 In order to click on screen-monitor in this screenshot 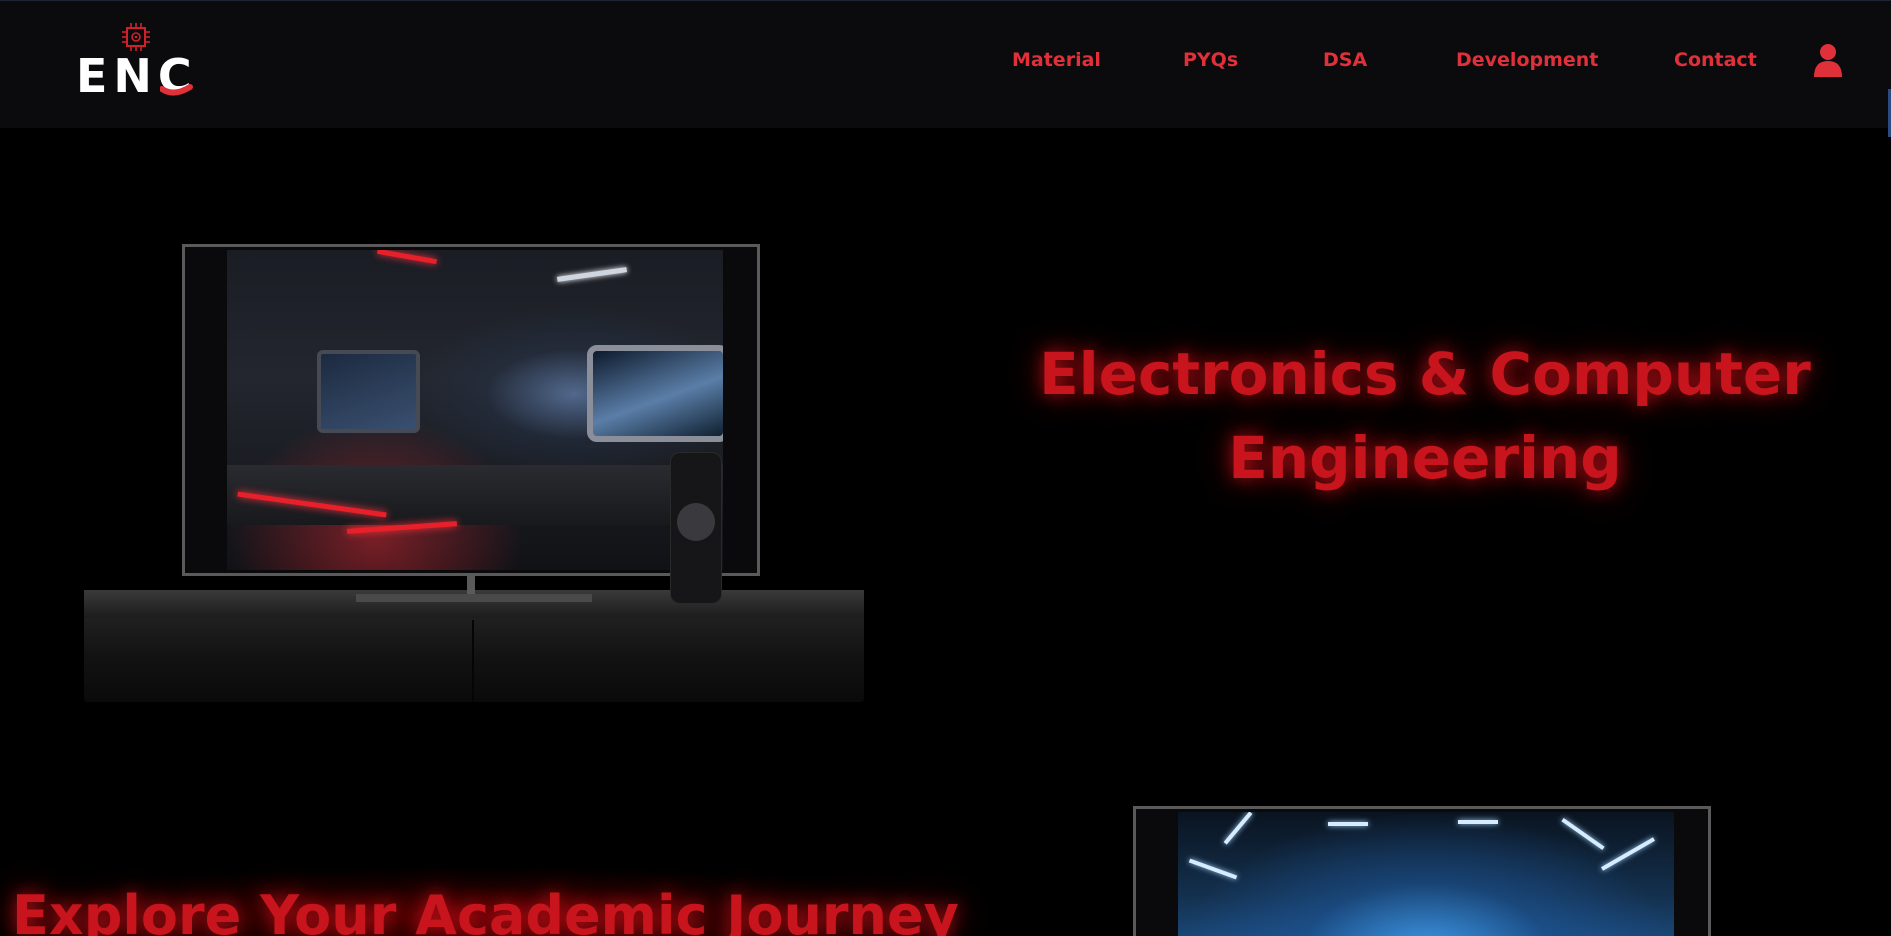, I will do `click(368, 391)`.